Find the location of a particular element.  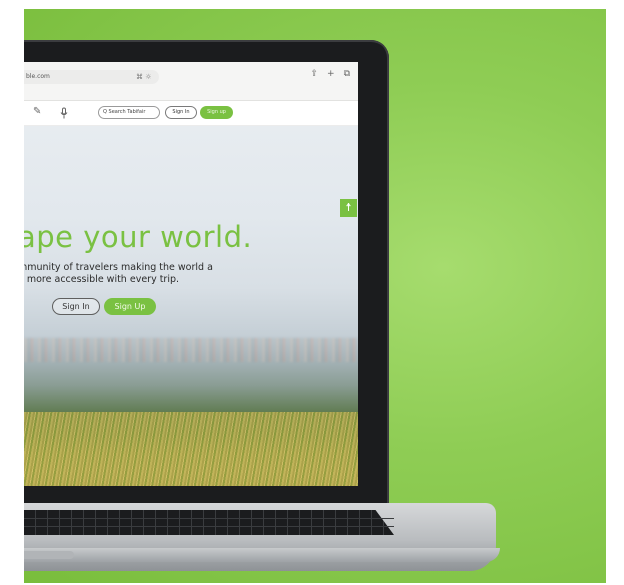

hero-title: ape your world. is located at coordinates (138, 237).